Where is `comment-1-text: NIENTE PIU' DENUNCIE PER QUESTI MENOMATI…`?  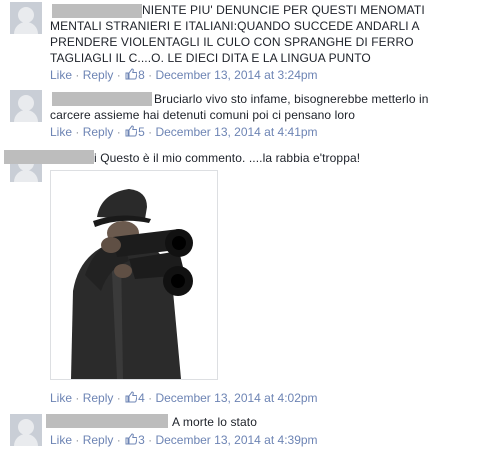 comment-1-text: NIENTE PIU' DENUNCIE PER QUESTI MENOMATI… is located at coordinates (237, 34).